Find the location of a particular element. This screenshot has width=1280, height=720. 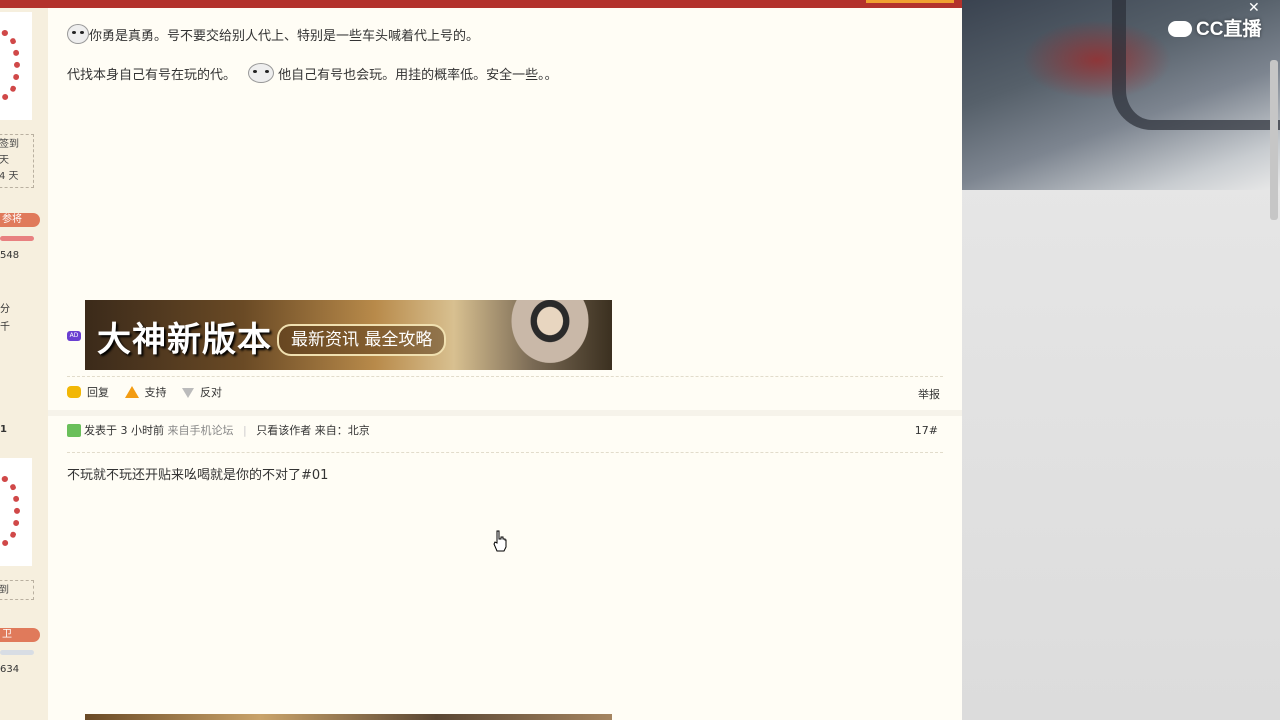

cc-live-logo: CC直播 is located at coordinates (1214, 27).